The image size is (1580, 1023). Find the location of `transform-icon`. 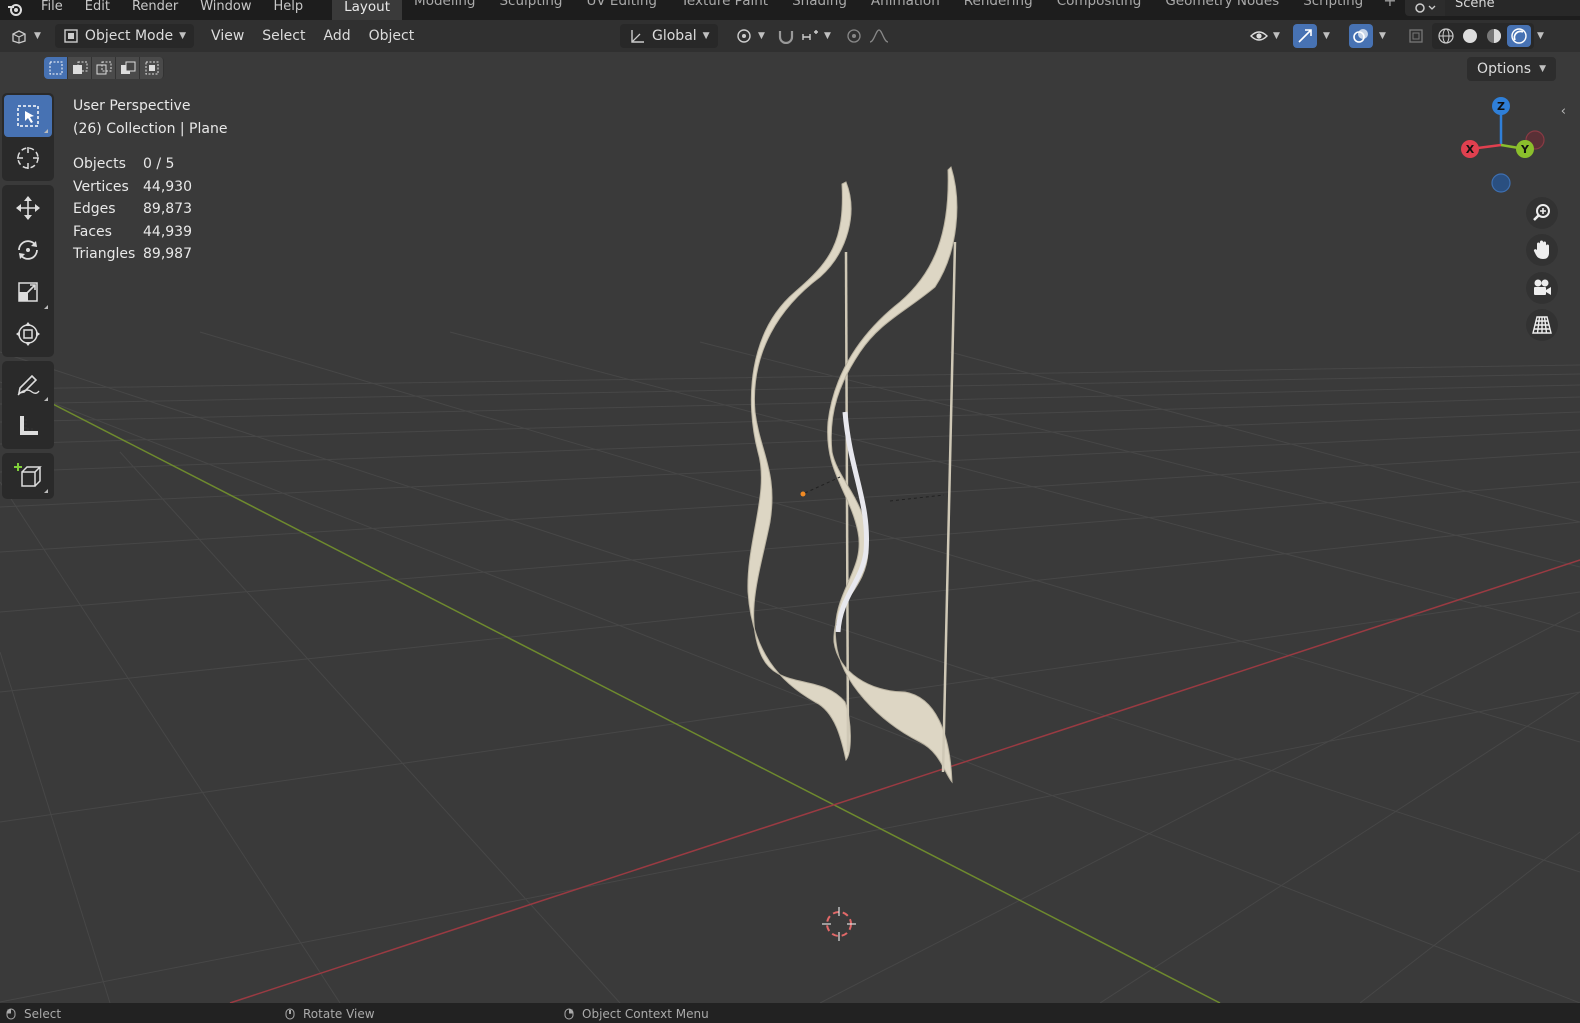

transform-icon is located at coordinates (28, 334).